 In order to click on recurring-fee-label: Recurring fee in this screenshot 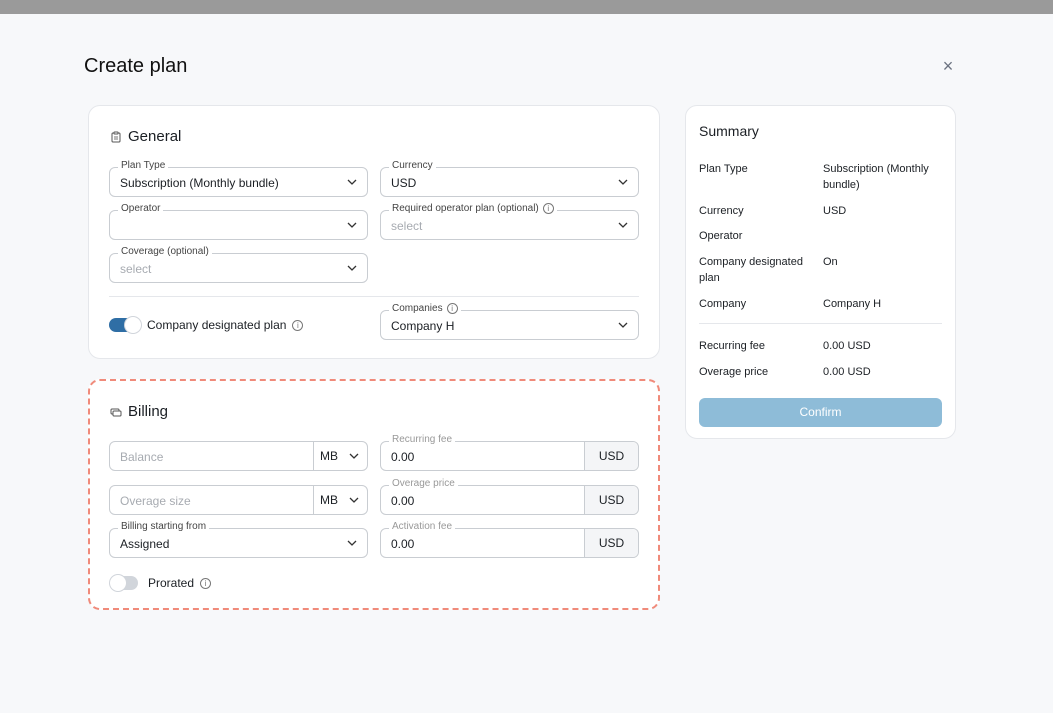, I will do `click(422, 439)`.